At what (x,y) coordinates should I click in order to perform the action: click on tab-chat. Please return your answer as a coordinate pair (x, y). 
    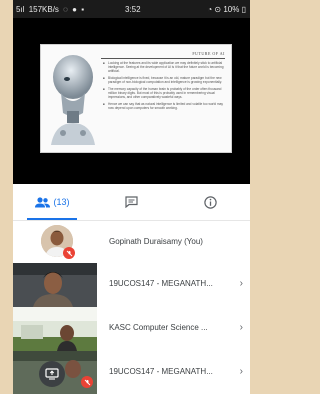
    Looking at the image, I should click on (131, 202).